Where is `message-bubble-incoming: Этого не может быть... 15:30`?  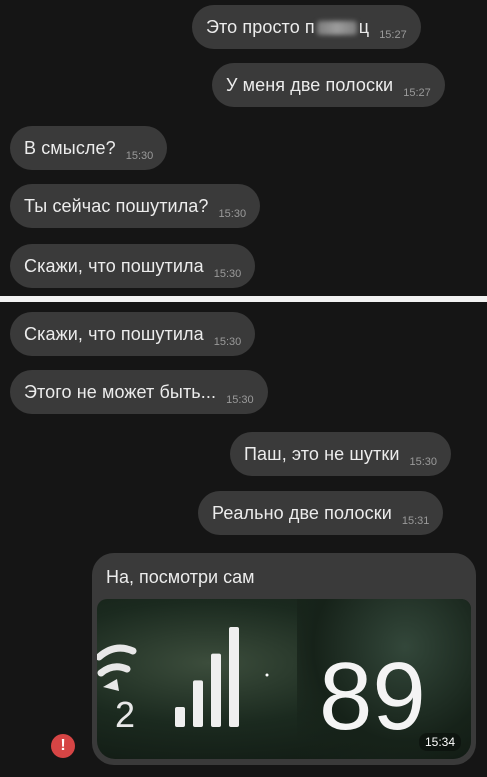 message-bubble-incoming: Этого не может быть... 15:30 is located at coordinates (139, 392).